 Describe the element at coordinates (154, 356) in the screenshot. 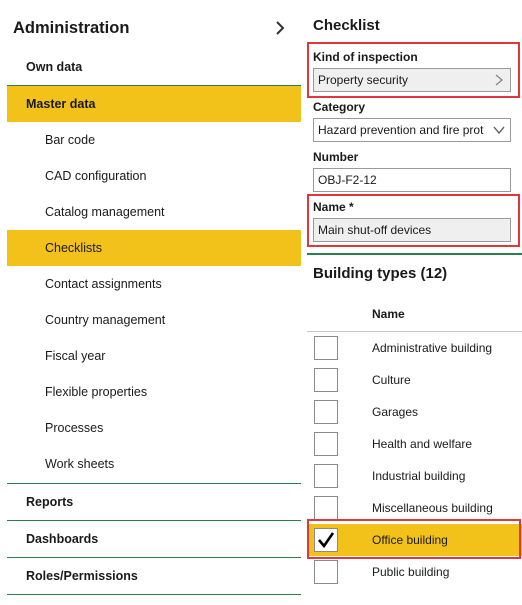

I see `nav-subitem-fiscal-year: Fiscal year` at that location.